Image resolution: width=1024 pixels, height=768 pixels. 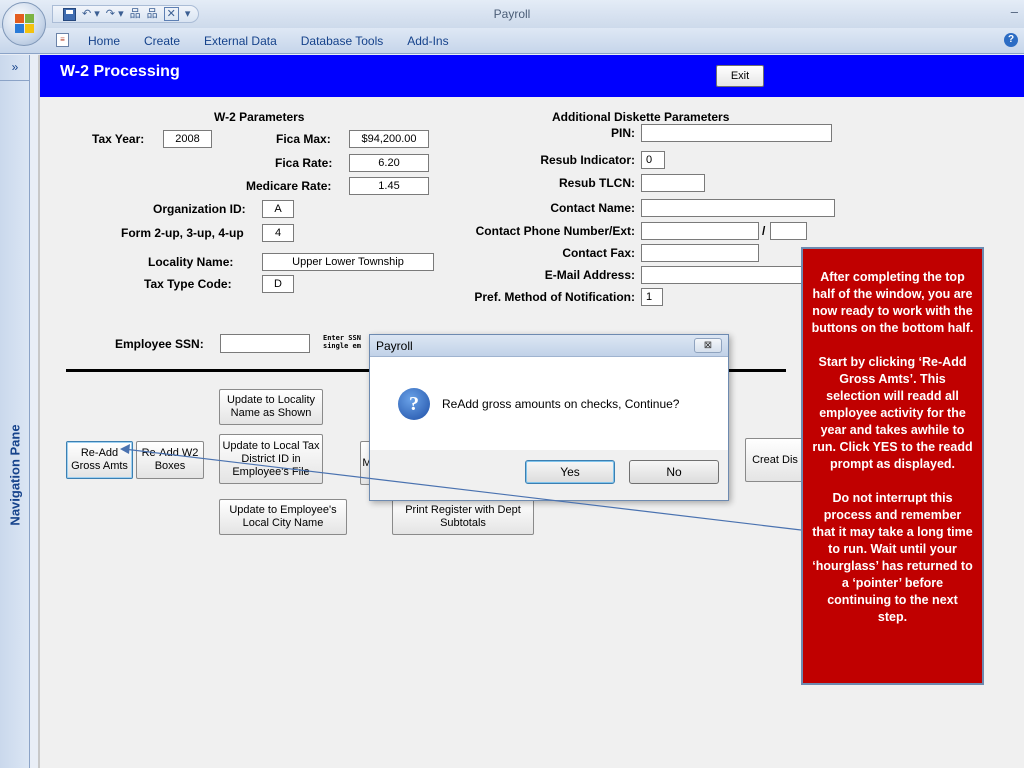 I want to click on tax-type-label: Tax Type Code:, so click(x=188, y=284).